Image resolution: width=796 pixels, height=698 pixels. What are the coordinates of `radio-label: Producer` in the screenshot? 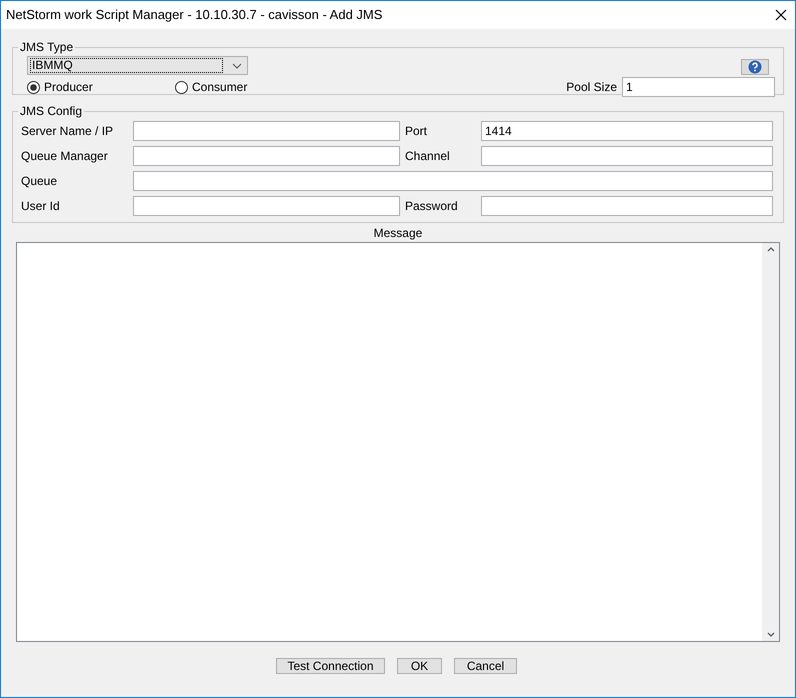 It's located at (68, 87).